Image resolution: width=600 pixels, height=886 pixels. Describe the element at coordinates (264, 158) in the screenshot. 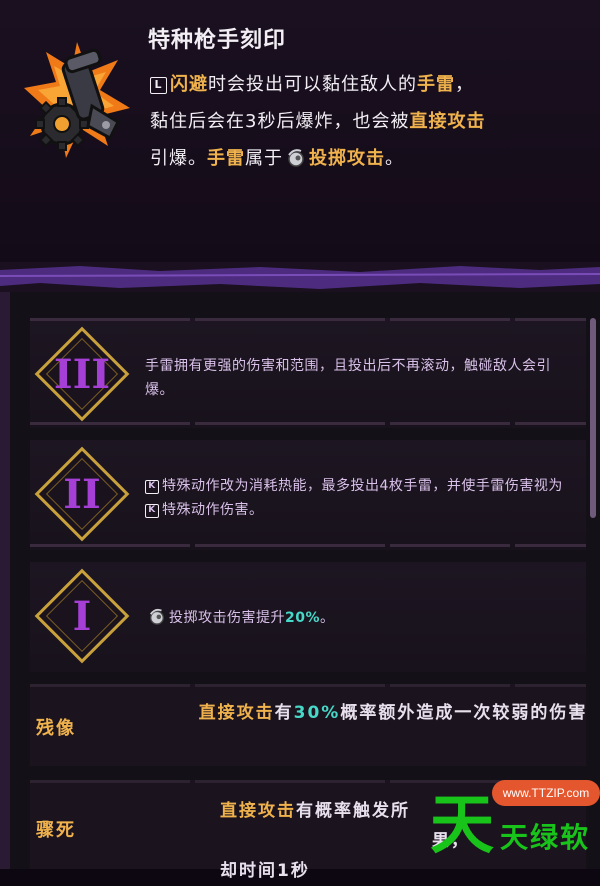

I see `desc-text: 属于` at that location.